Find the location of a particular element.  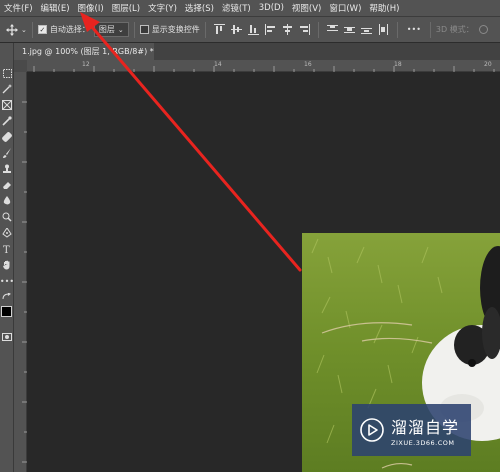

eyedropper-tool-icon is located at coordinates (7, 121).